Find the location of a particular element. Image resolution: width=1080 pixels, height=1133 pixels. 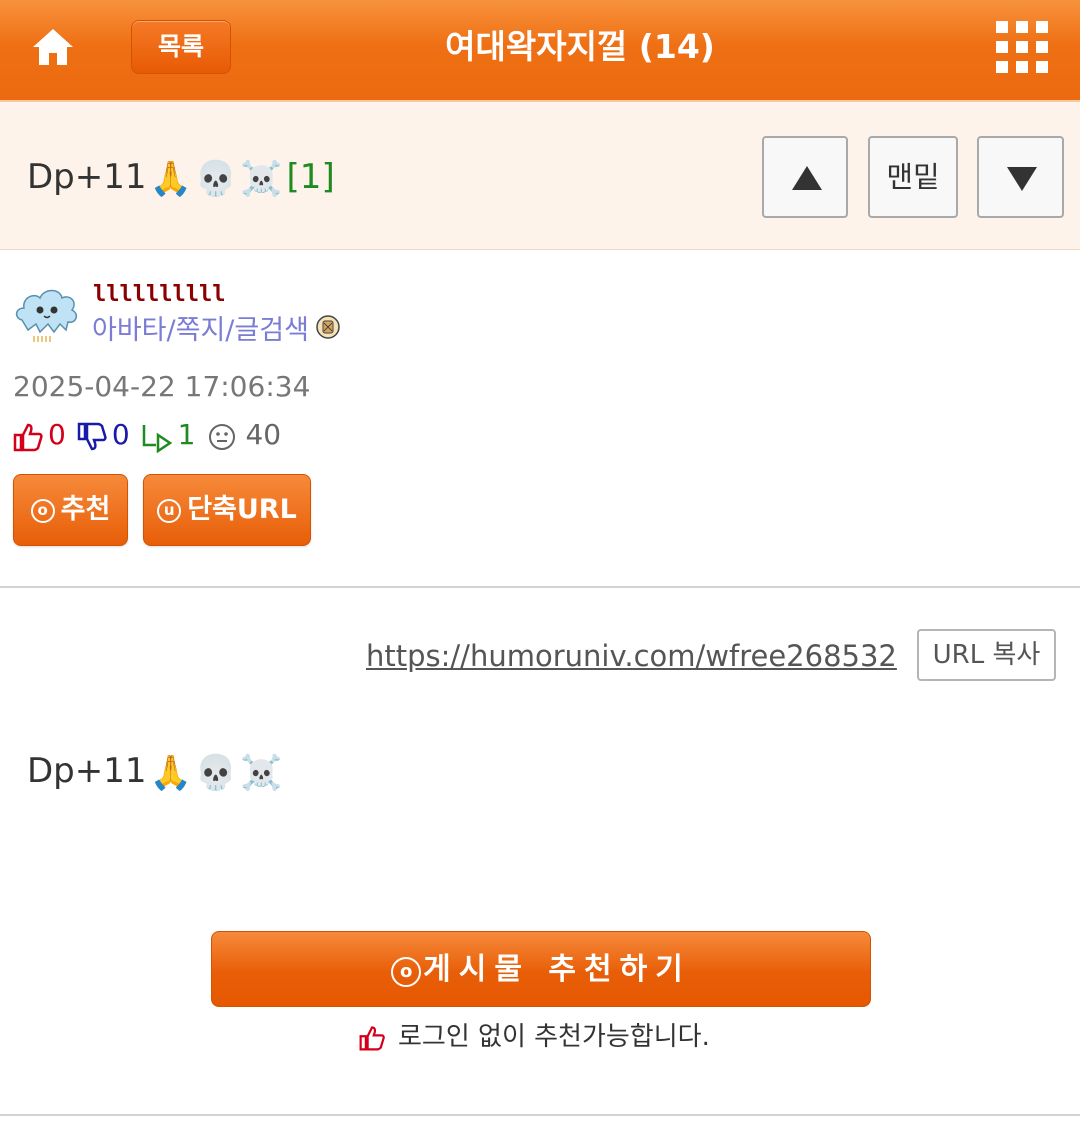

post-recommend-label: 게시물 추천하기 is located at coordinates (557, 969).